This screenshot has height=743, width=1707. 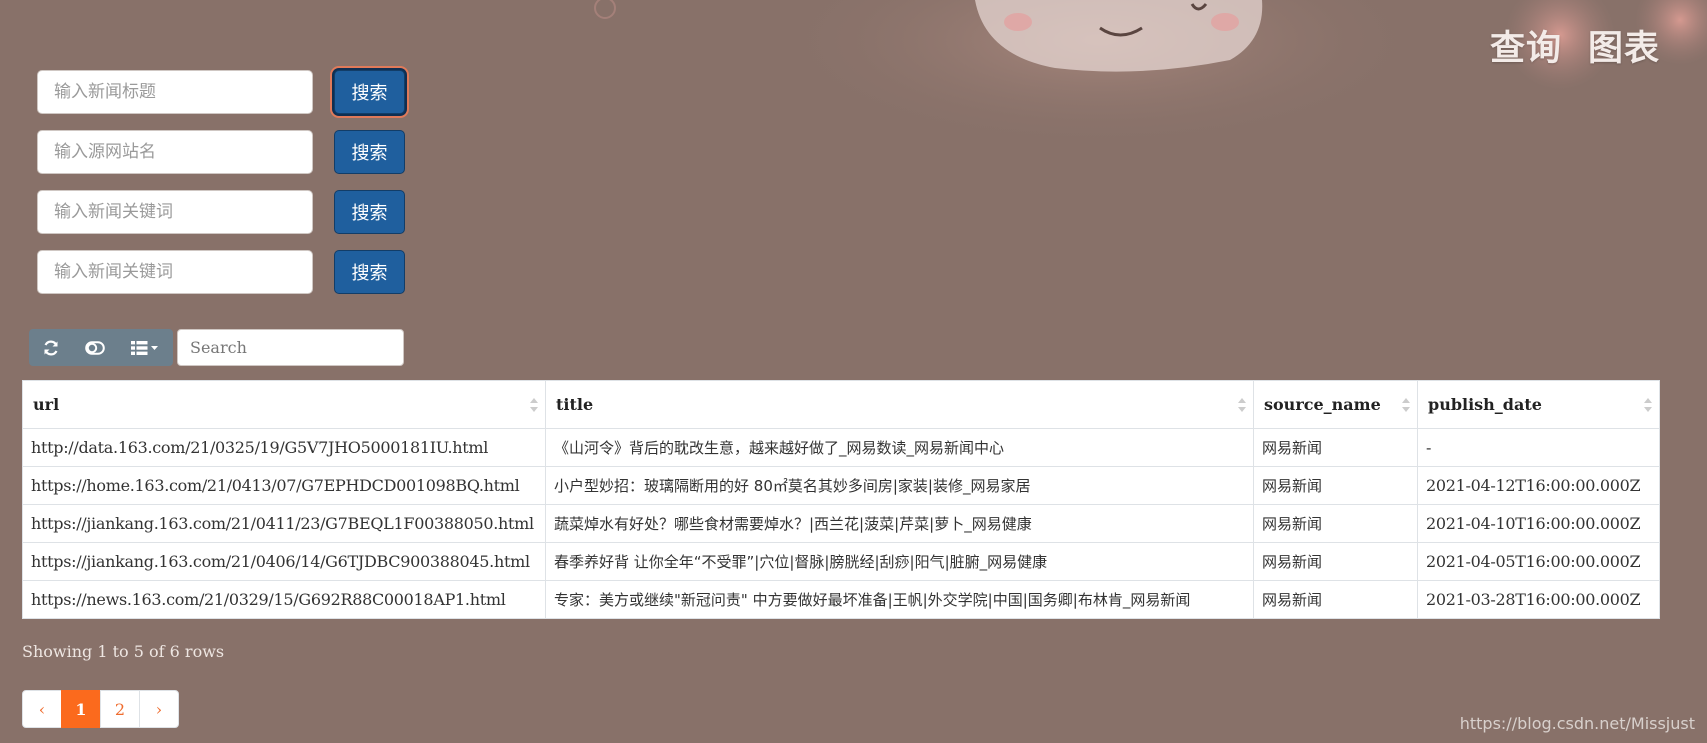 I want to click on columns-dropdown-button, so click(x=145, y=347).